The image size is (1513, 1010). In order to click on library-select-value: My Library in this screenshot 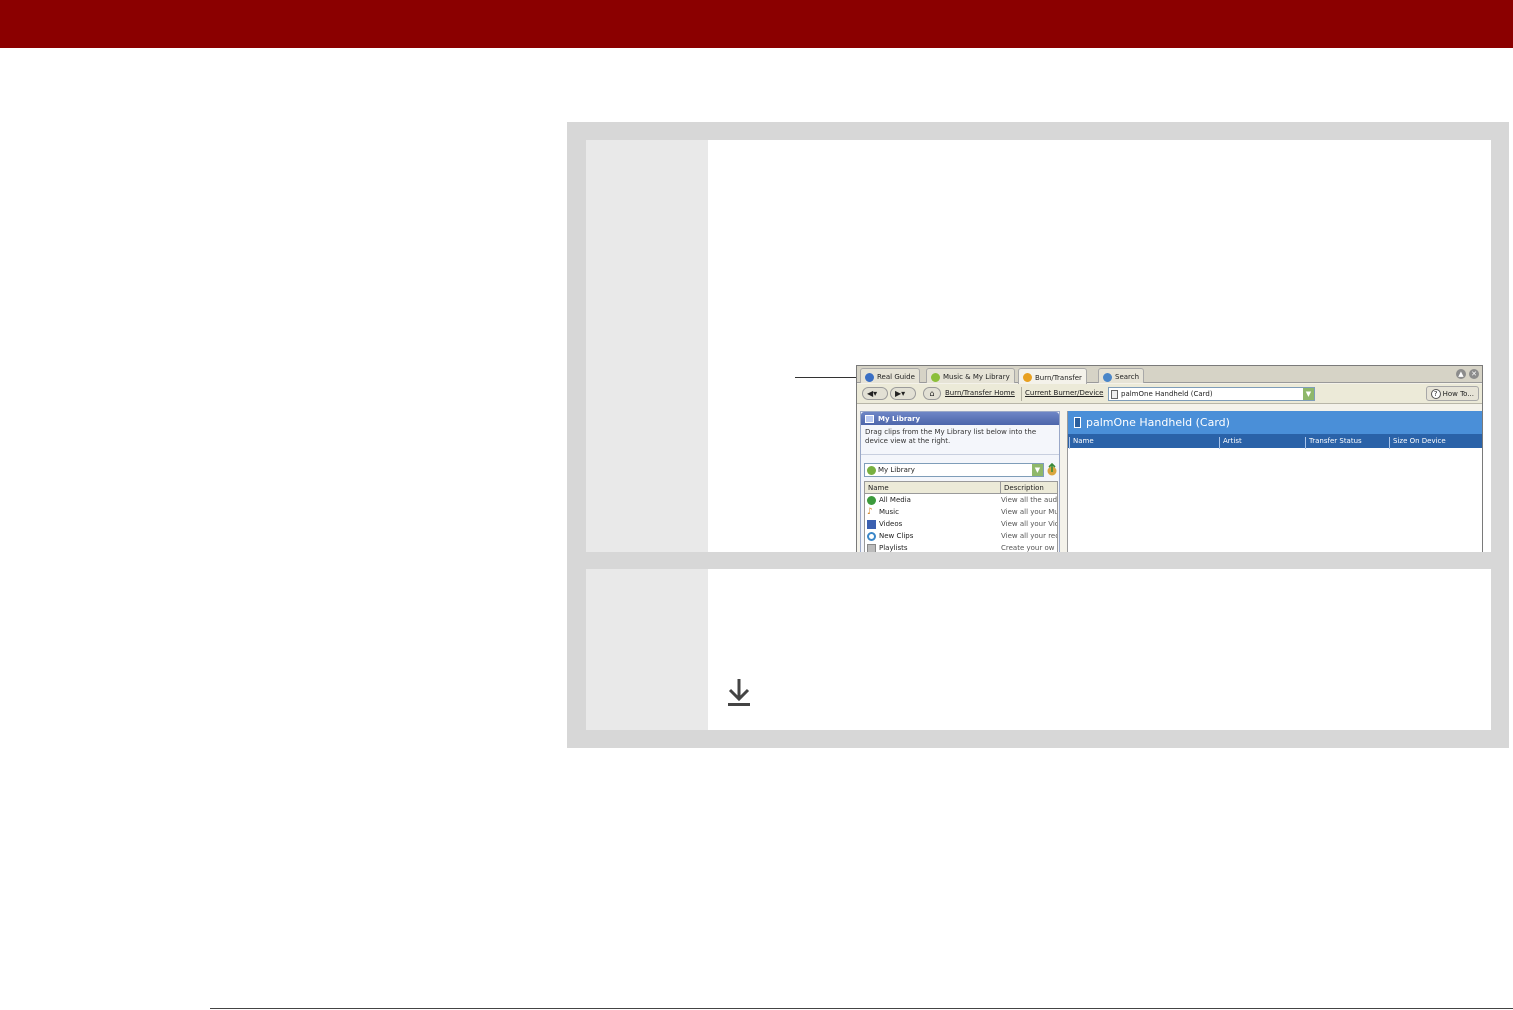, I will do `click(896, 470)`.